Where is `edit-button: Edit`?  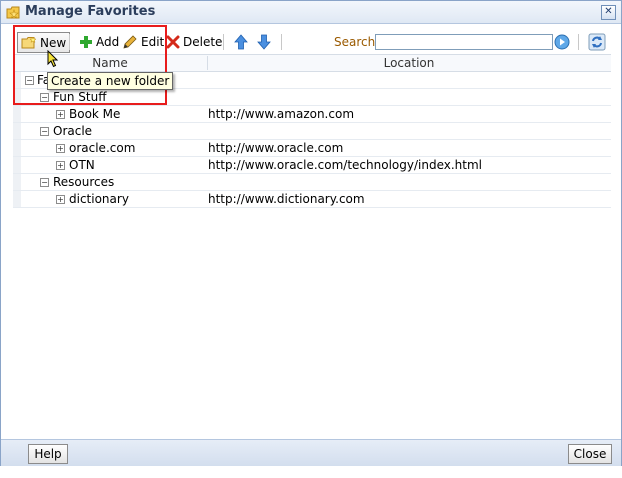
edit-button: Edit is located at coordinates (143, 42).